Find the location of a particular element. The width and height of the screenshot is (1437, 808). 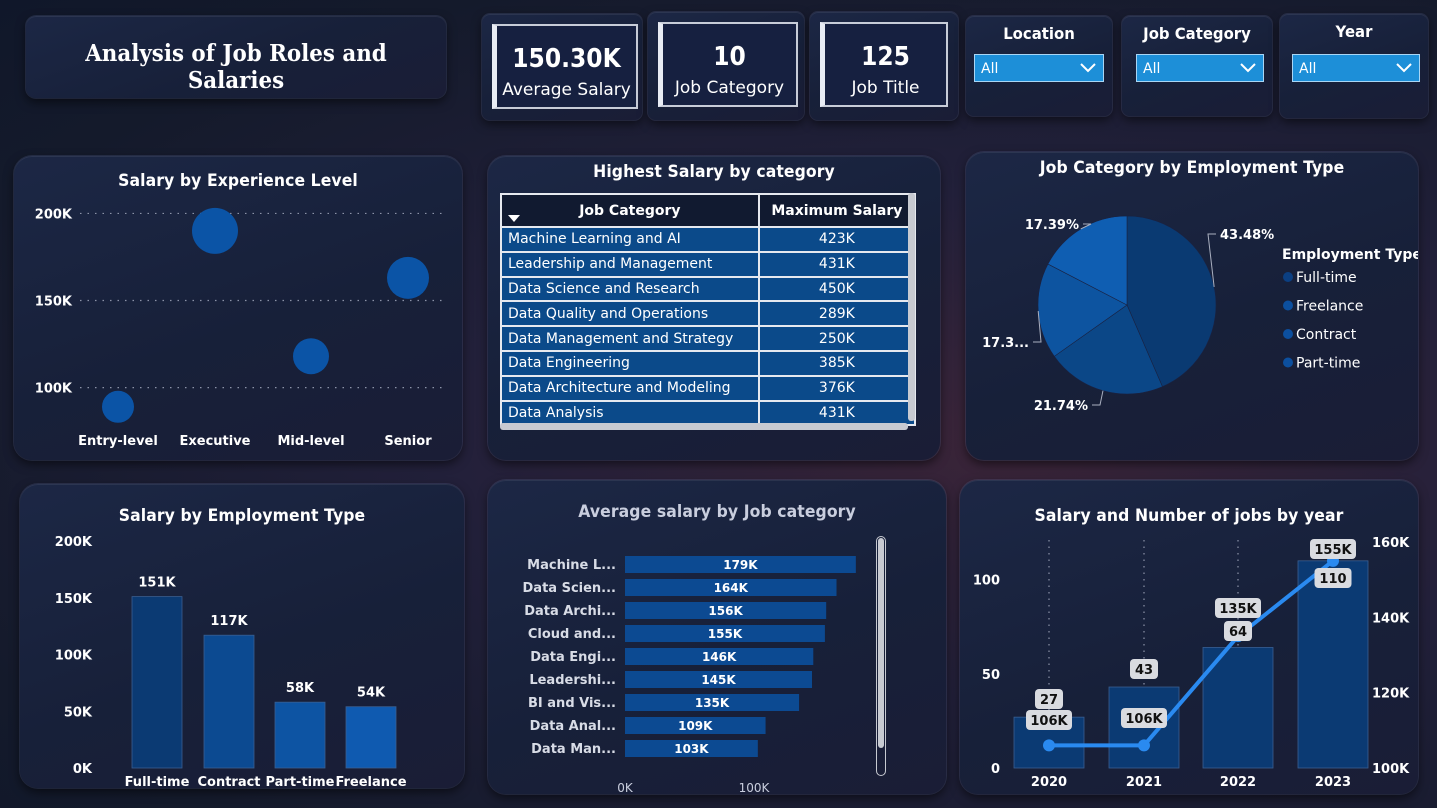

bar-data-label: 43 is located at coordinates (1144, 670).